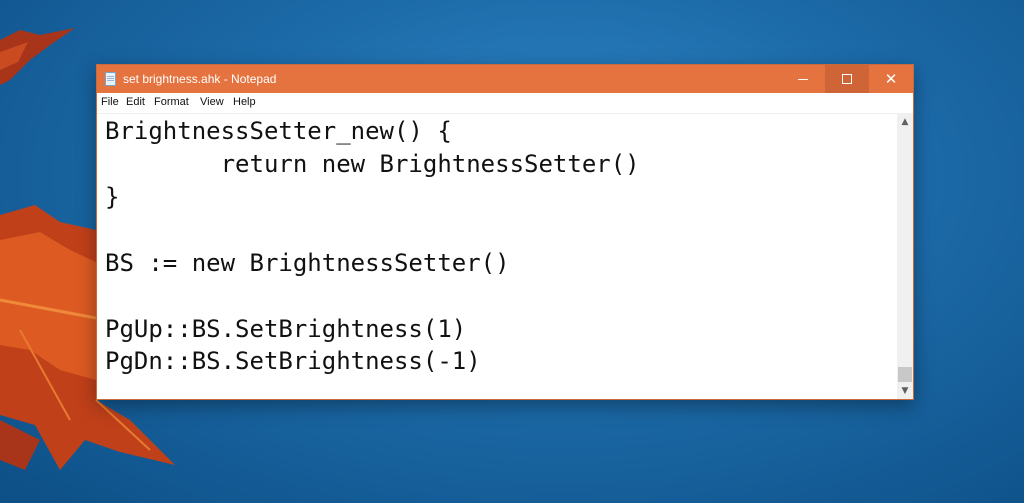 The height and width of the screenshot is (503, 1024). Describe the element at coordinates (307, 263) in the screenshot. I see `code-line: BS := new BrightnessSetter()` at that location.